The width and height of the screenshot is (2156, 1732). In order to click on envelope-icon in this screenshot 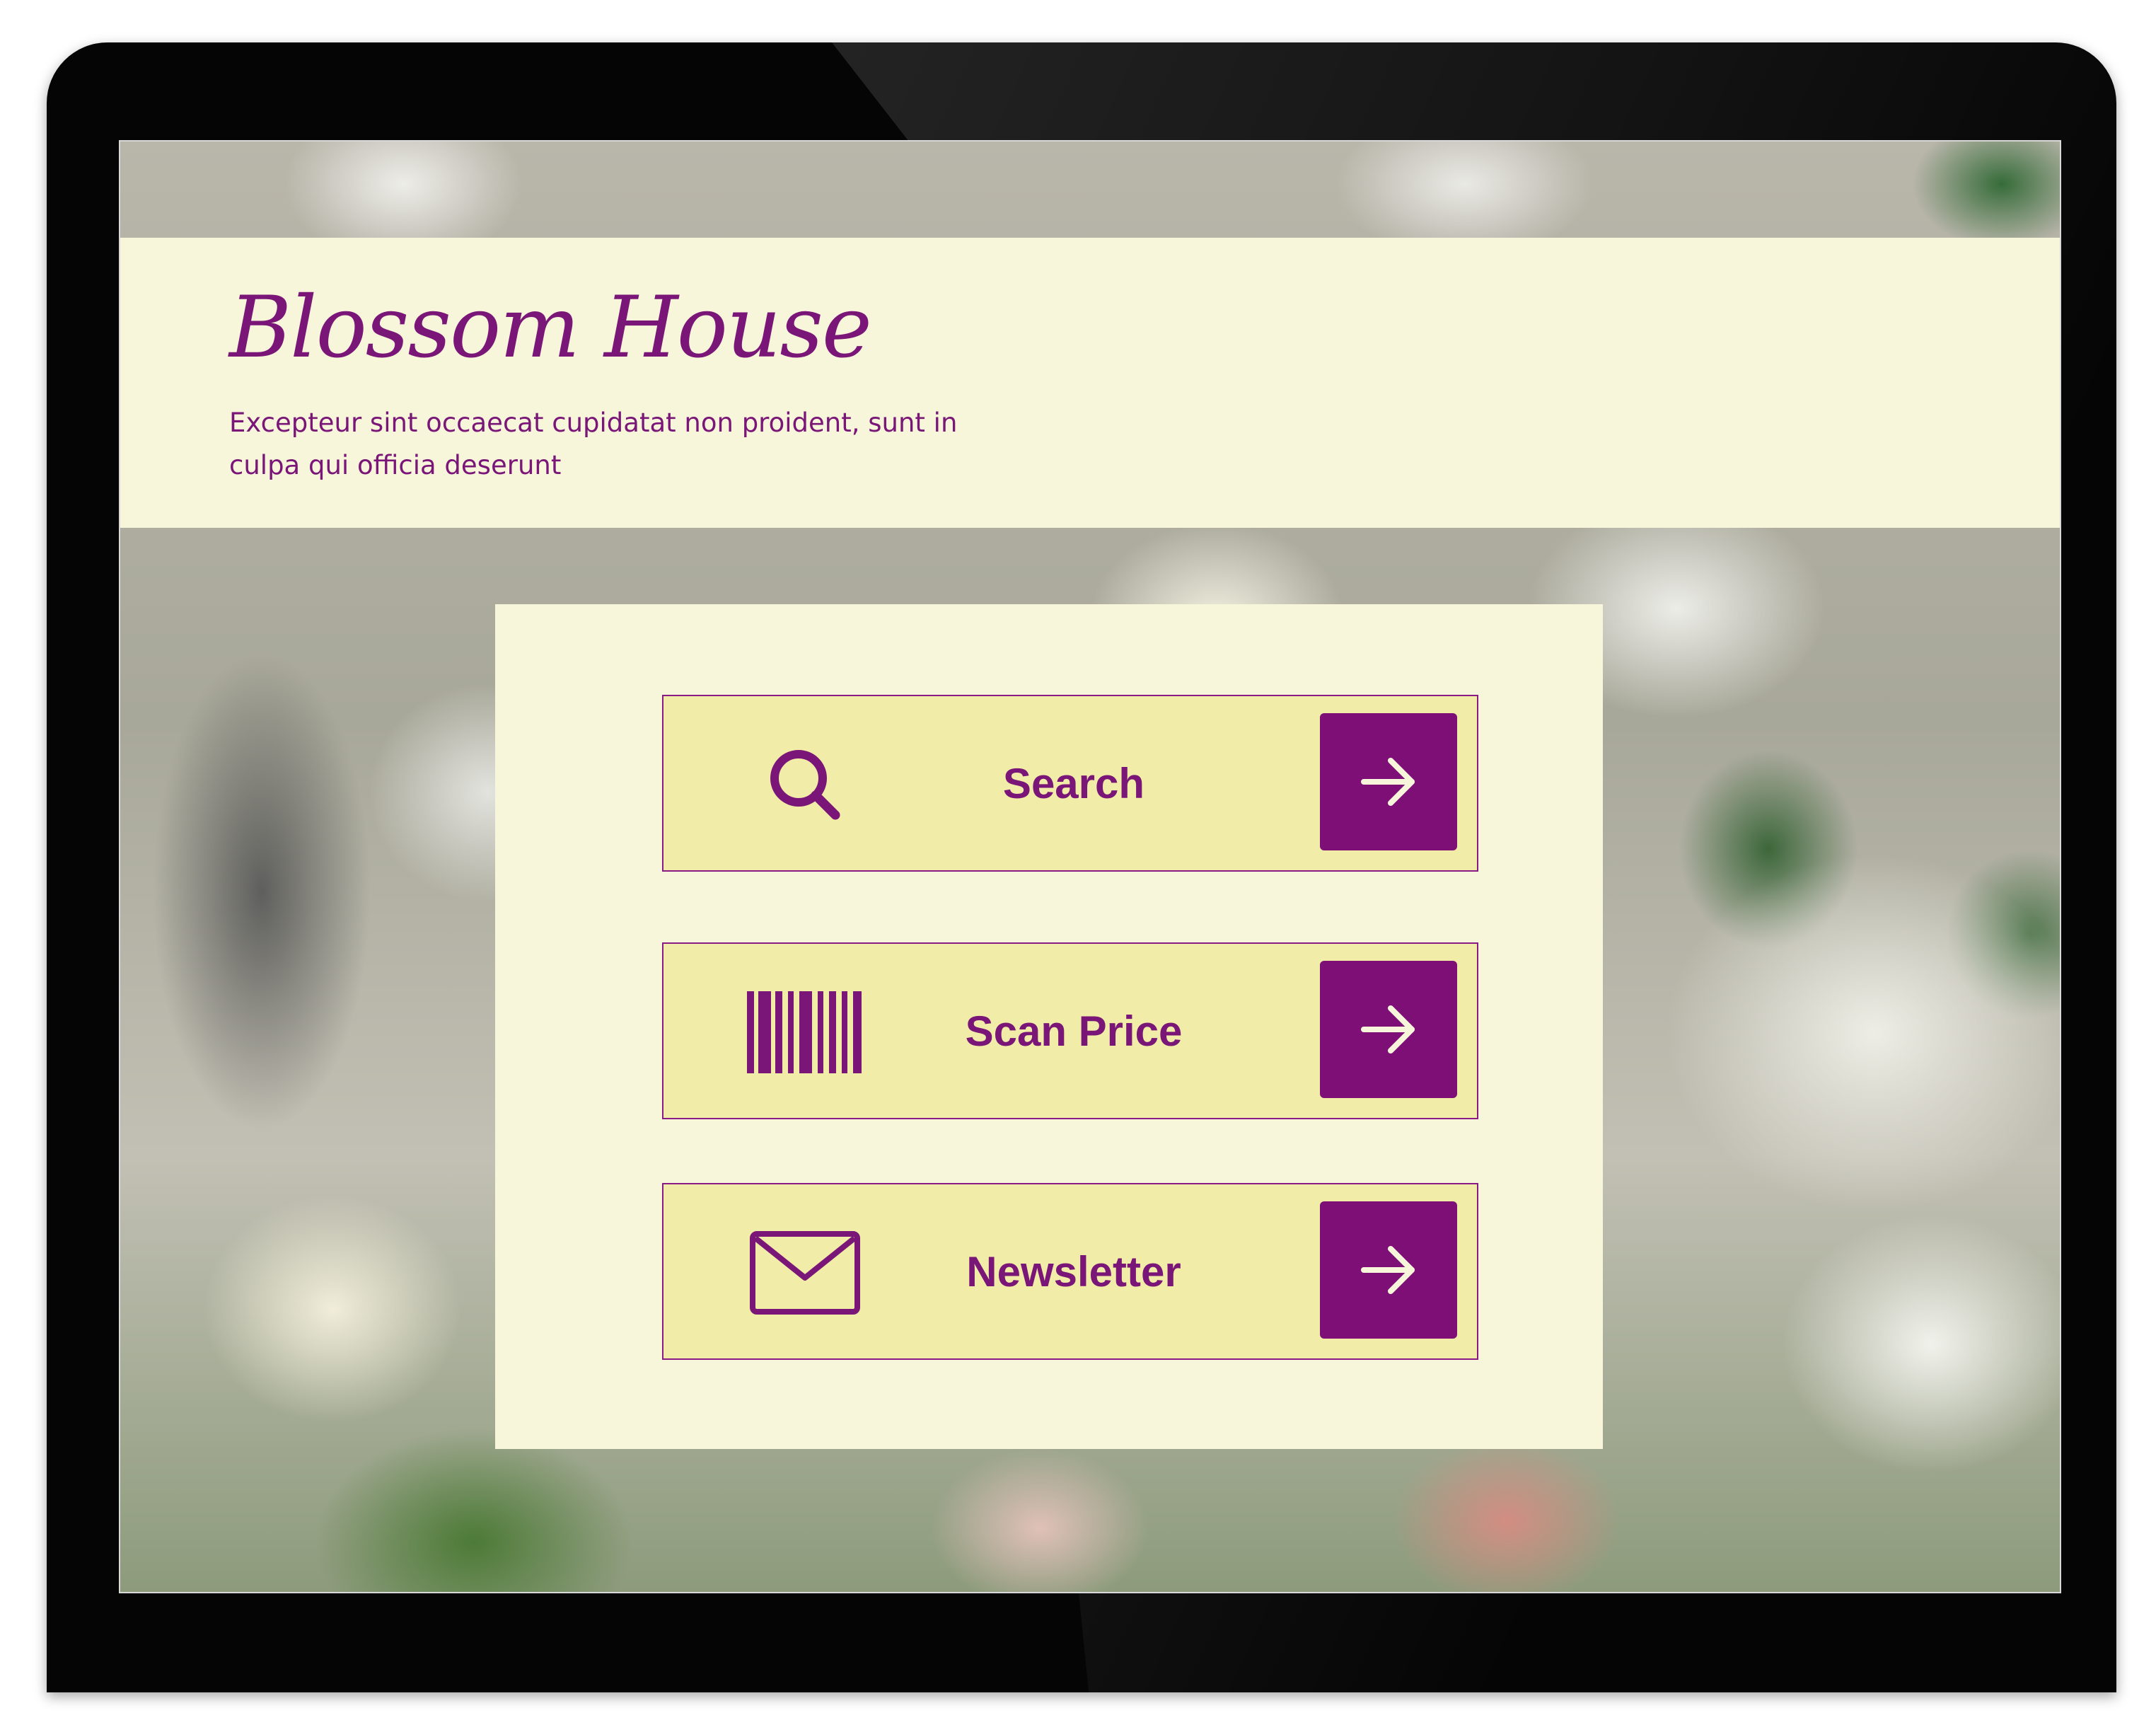, I will do `click(805, 1272)`.